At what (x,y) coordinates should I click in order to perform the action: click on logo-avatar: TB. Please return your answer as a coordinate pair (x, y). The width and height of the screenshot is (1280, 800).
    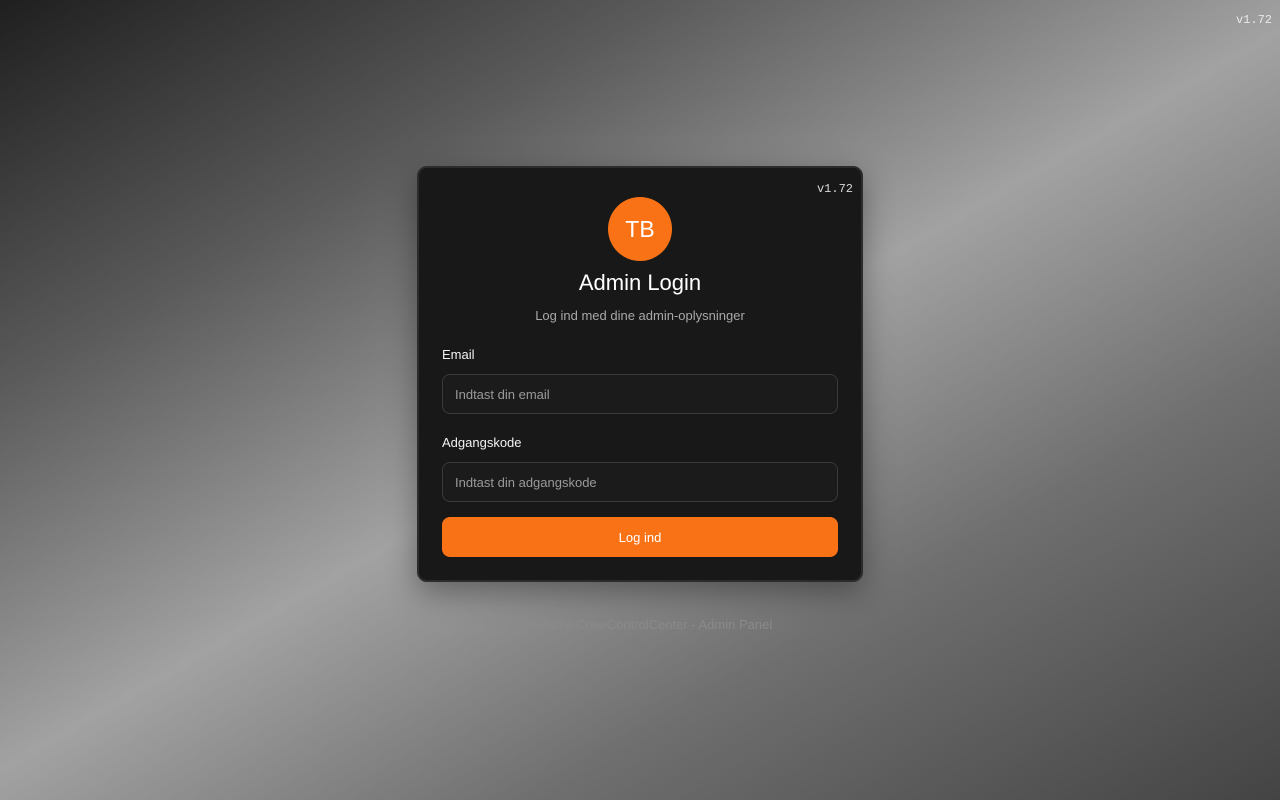
    Looking at the image, I should click on (640, 229).